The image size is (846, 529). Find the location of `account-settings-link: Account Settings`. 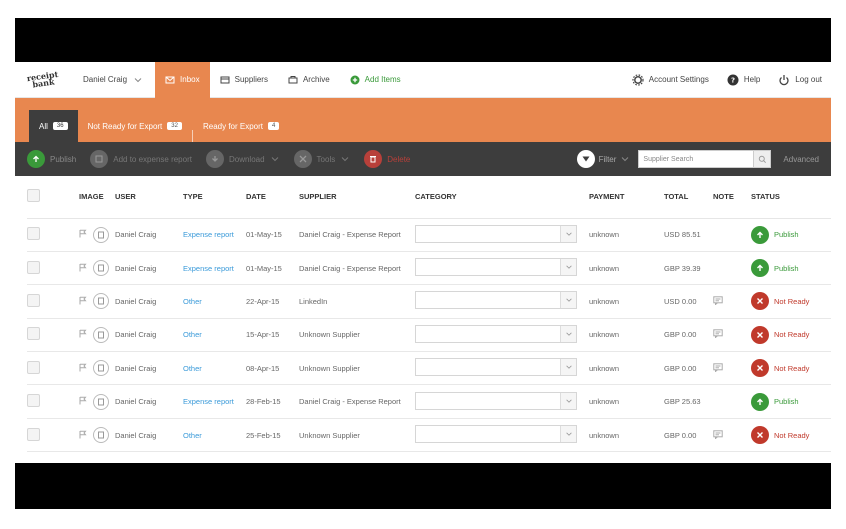

account-settings-link: Account Settings is located at coordinates (670, 80).